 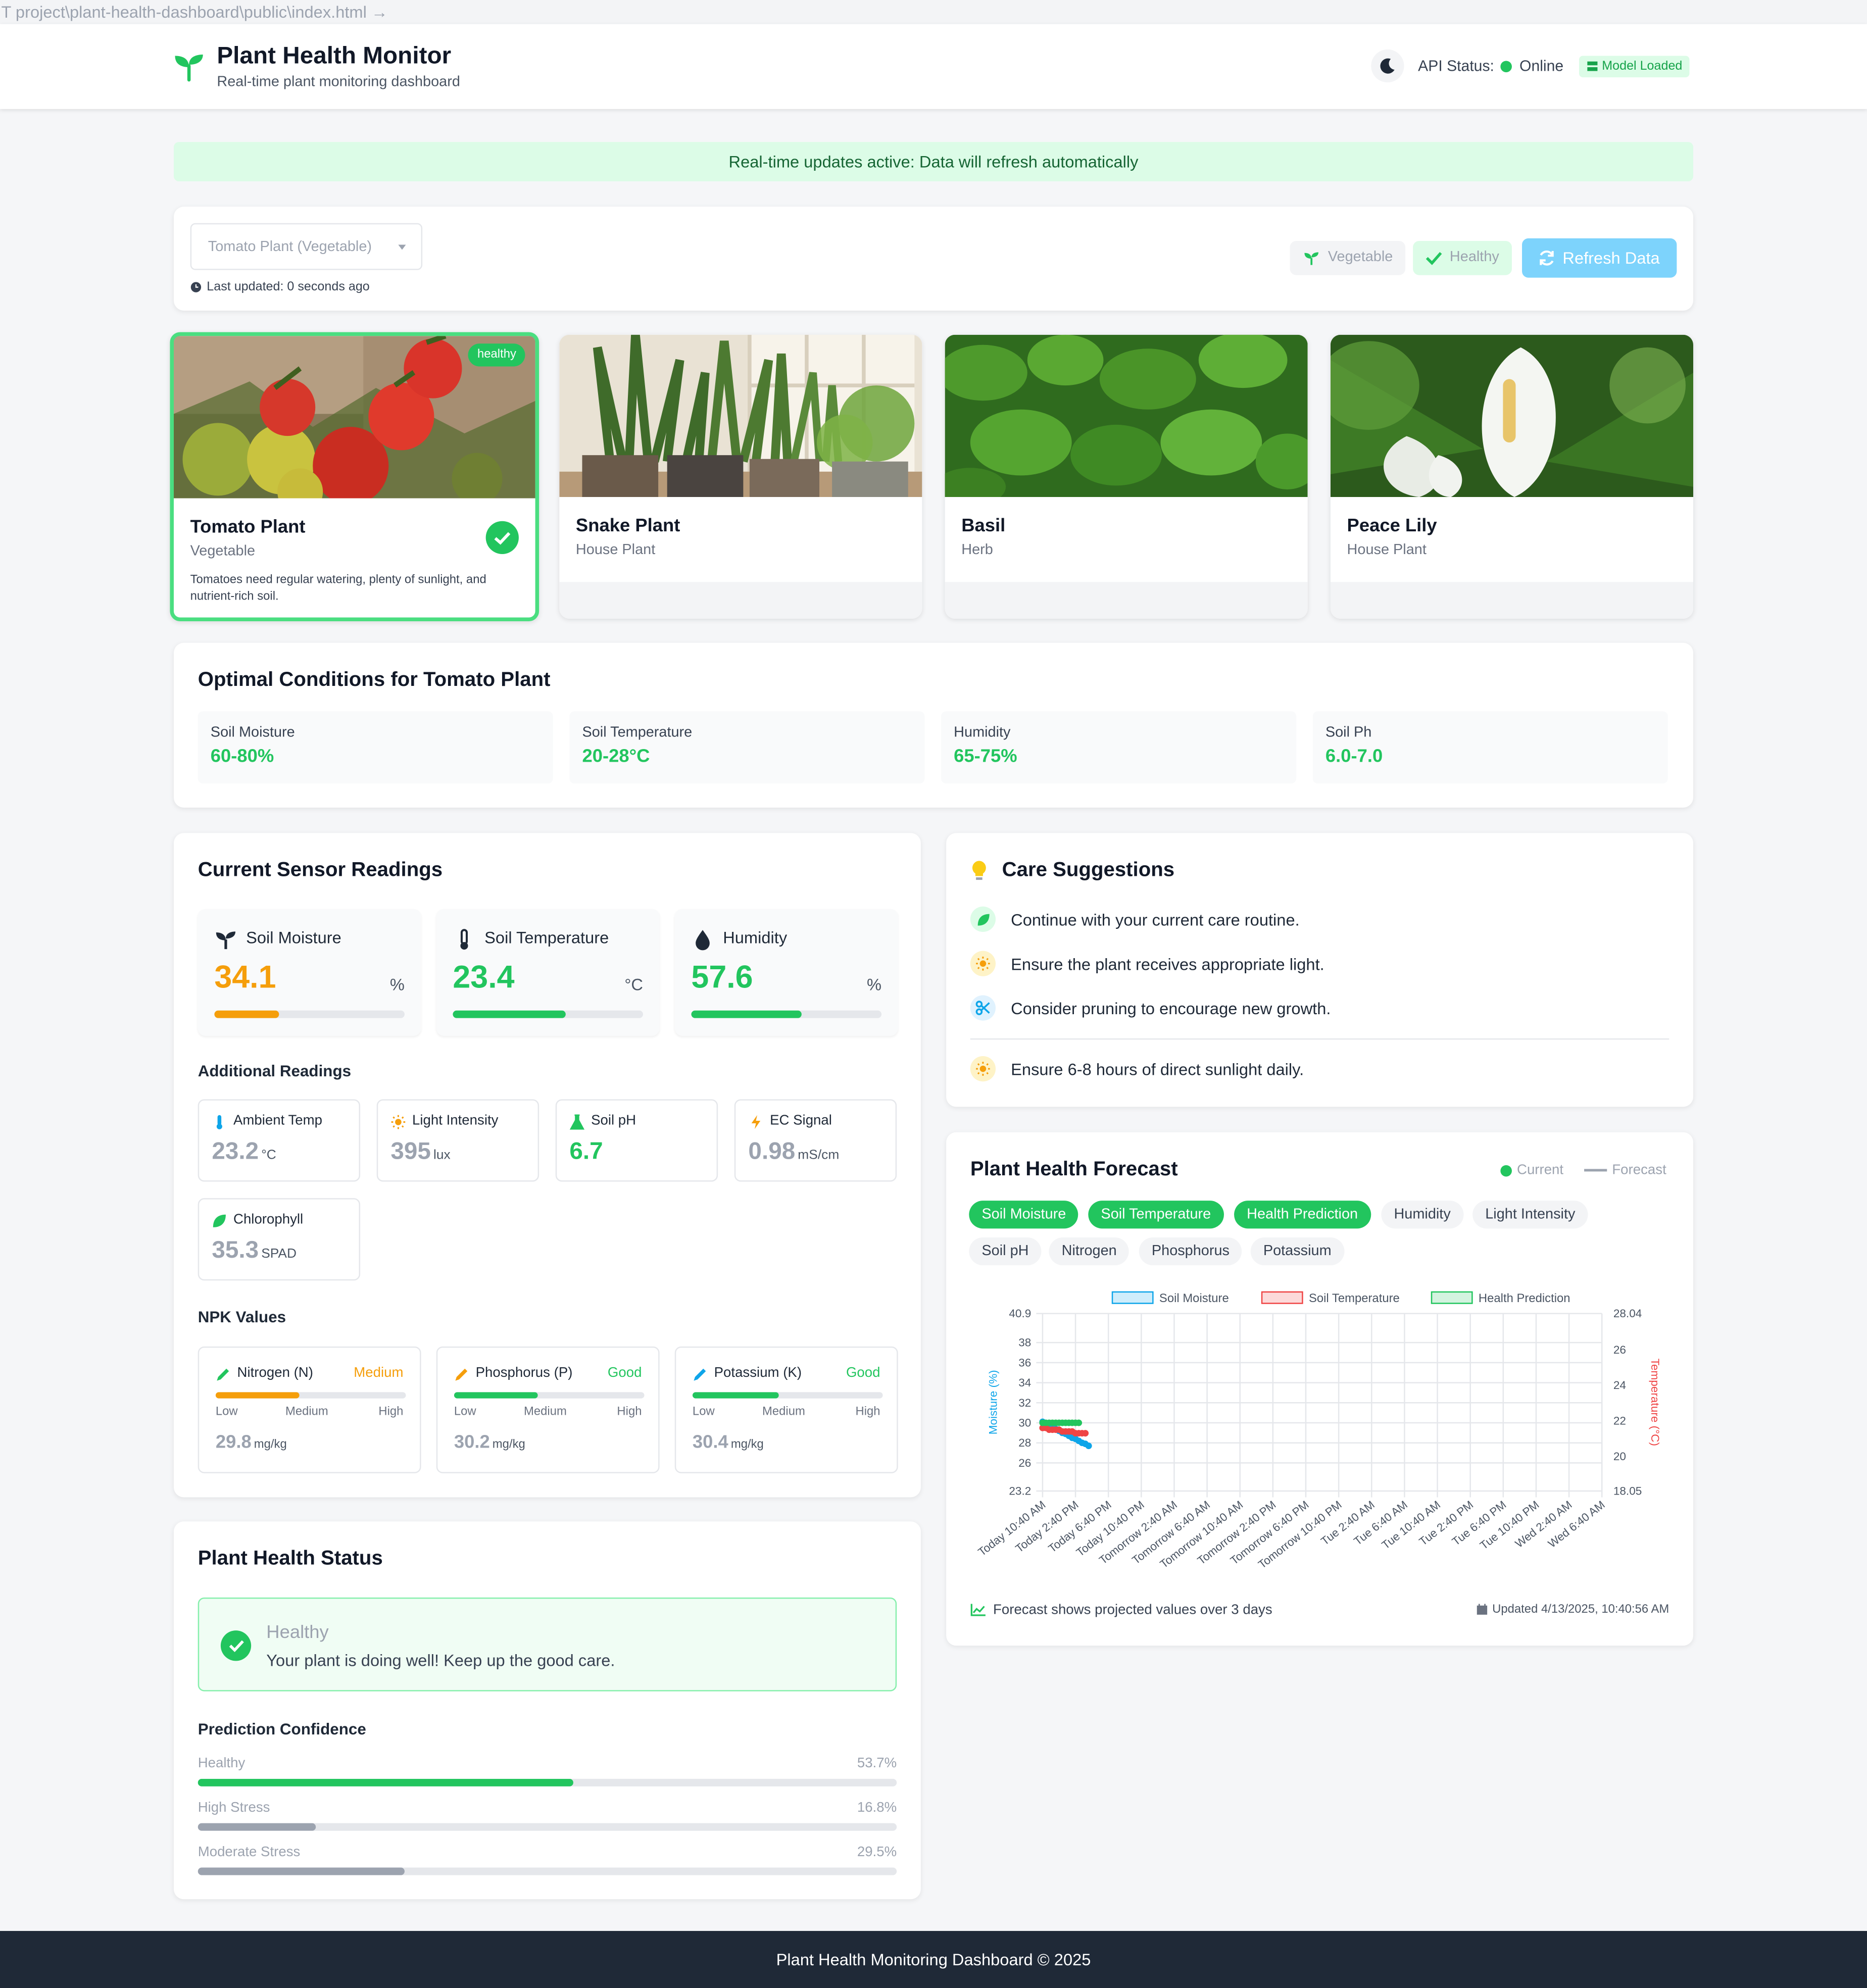 What do you see at coordinates (1655, 1403) in the screenshot?
I see `y-right-axis-title: Temperature (°C)` at bounding box center [1655, 1403].